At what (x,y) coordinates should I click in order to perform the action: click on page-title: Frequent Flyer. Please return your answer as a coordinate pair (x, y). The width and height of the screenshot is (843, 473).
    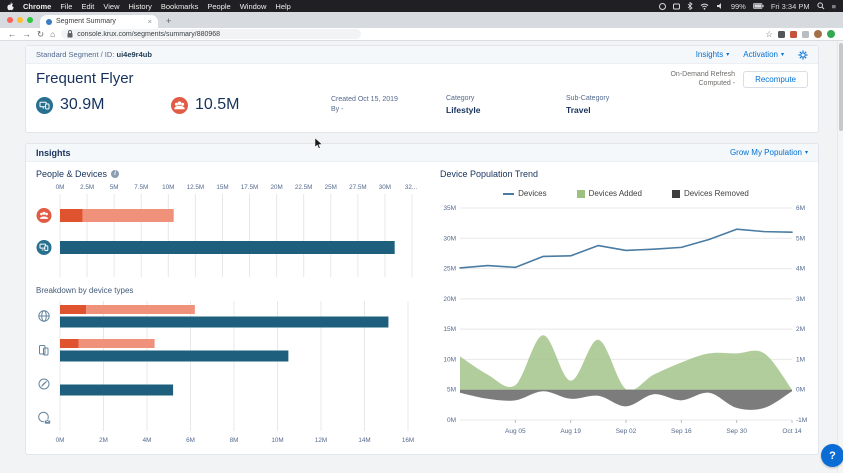
    Looking at the image, I should click on (85, 78).